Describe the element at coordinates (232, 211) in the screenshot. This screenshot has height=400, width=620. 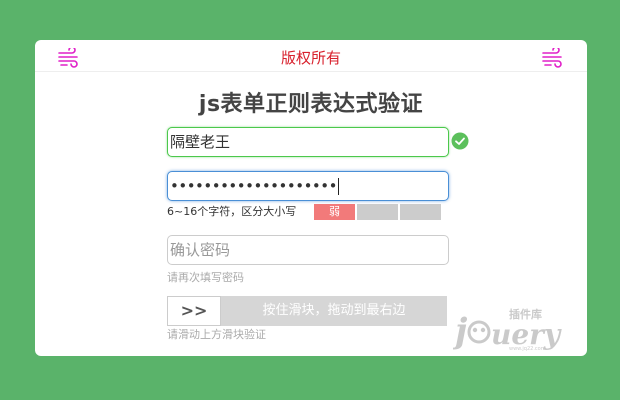
I see `password-hint: 6~16个字符，区分大小写` at that location.